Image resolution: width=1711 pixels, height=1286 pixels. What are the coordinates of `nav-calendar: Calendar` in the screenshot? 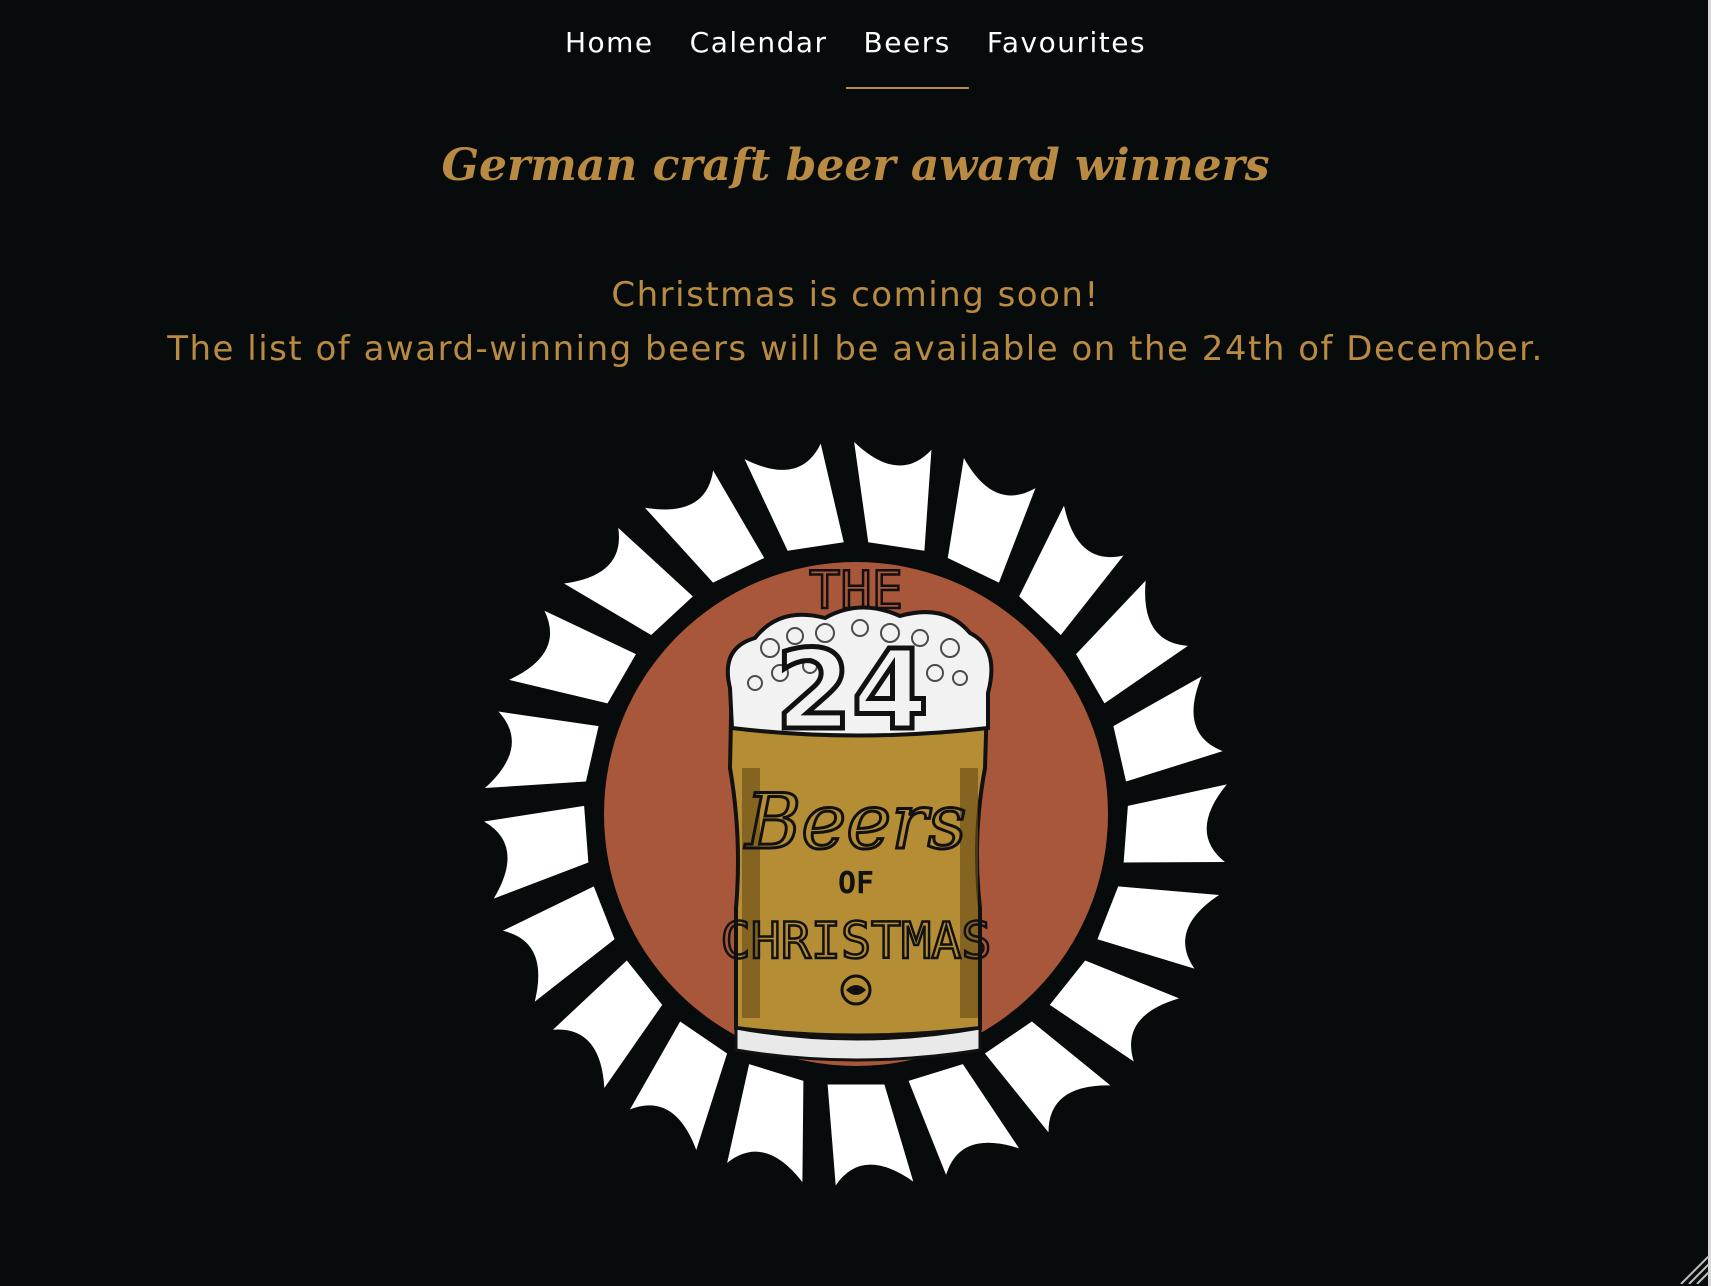 It's located at (759, 55).